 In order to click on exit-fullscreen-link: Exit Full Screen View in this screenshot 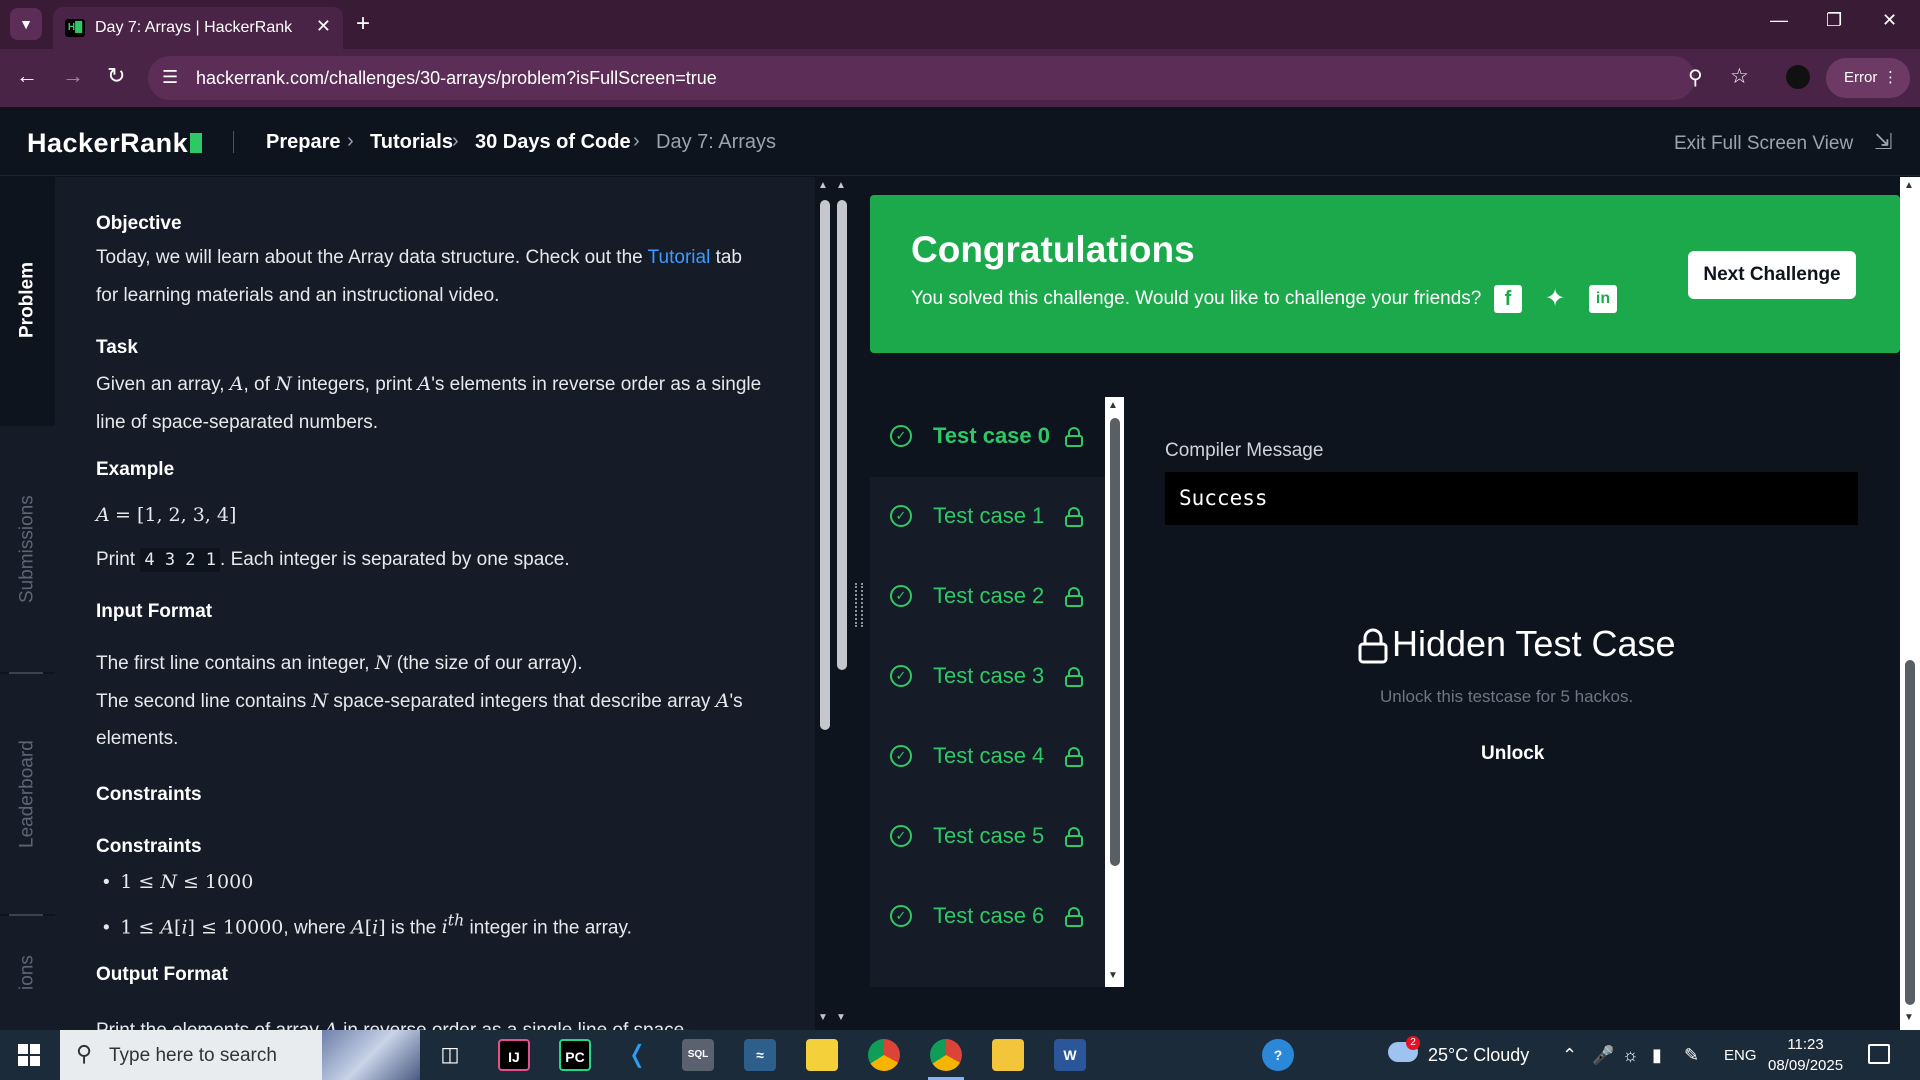, I will do `click(1763, 144)`.